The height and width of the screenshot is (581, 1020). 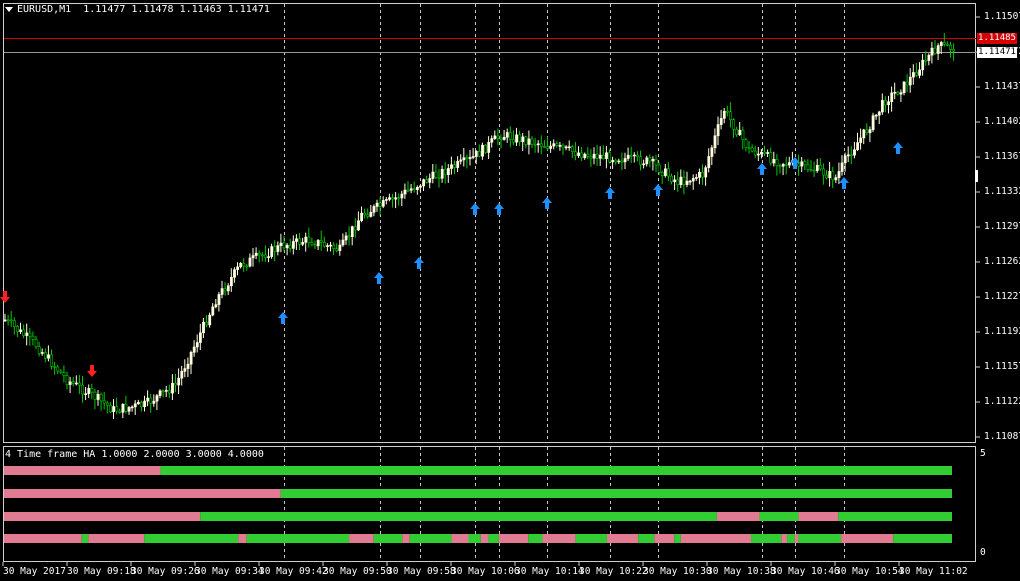 I want to click on price-tick-label: 1.11262, so click(x=1002, y=261).